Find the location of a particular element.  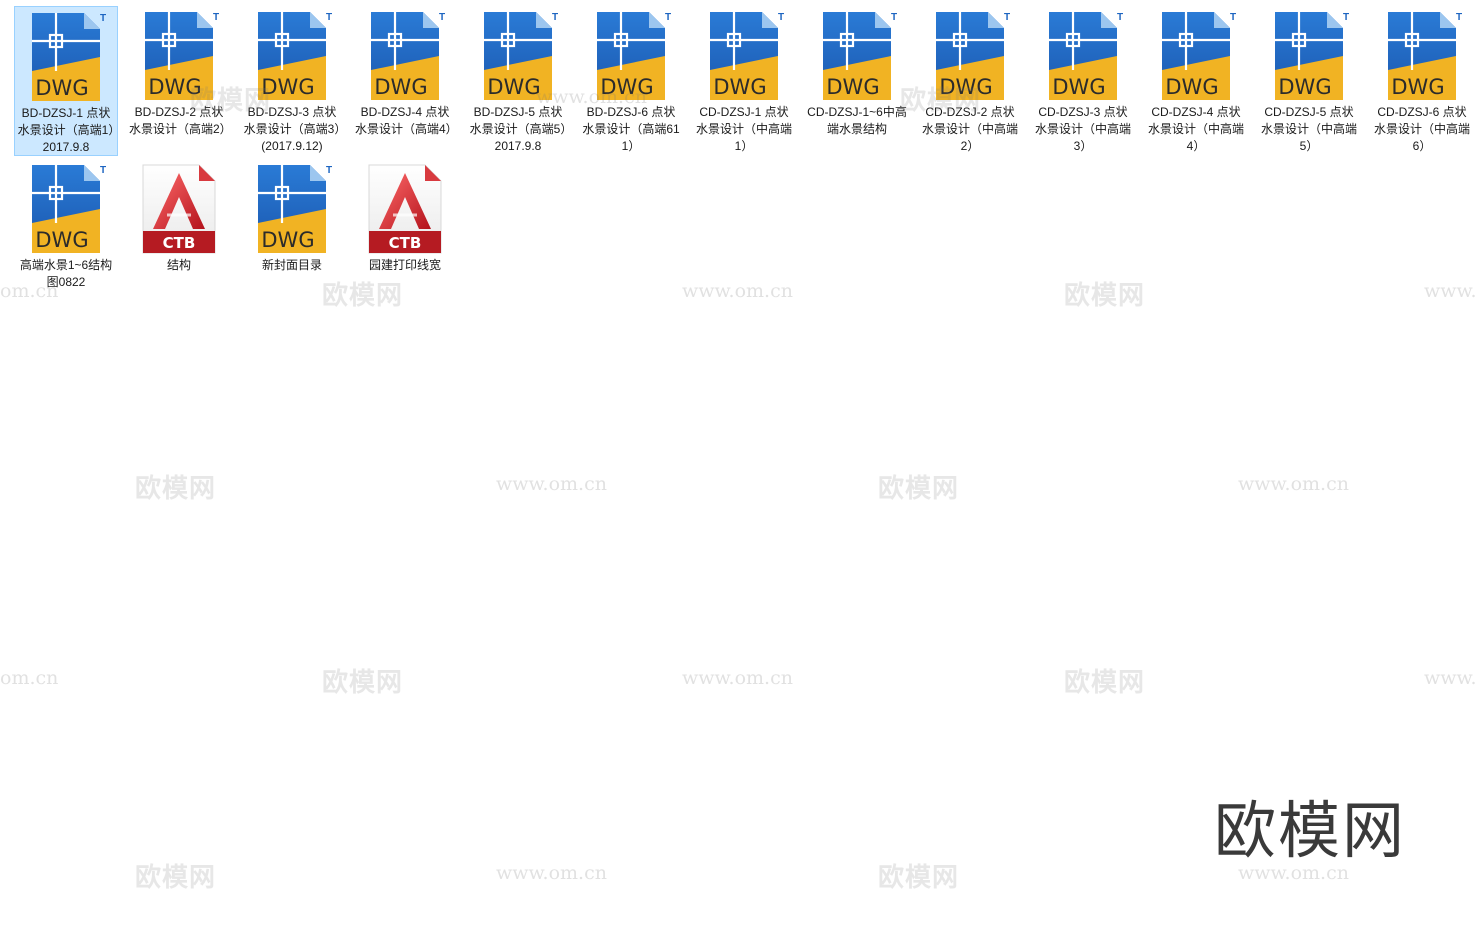

file-item: TM DWG CD-DZSJ-4 点状水景设计（中高端4） is located at coordinates (1196, 81).